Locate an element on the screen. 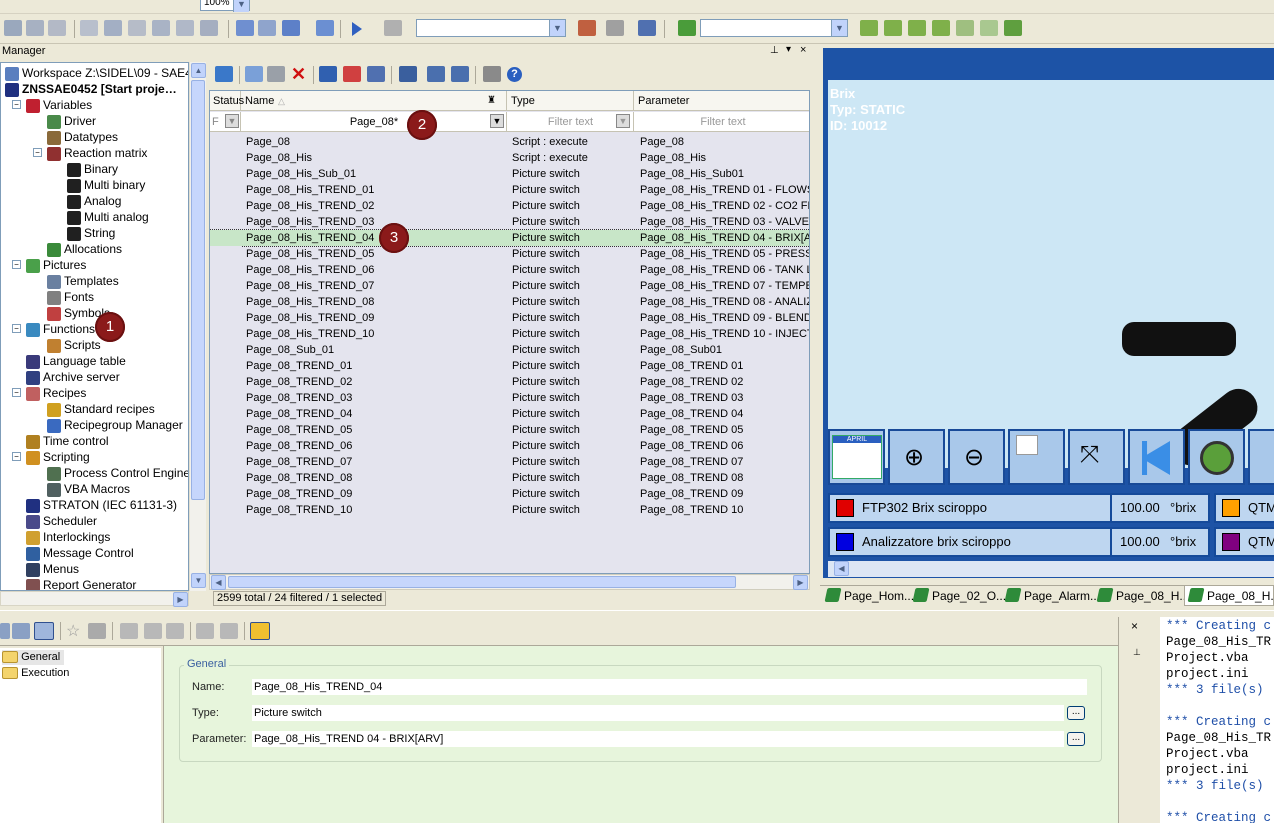 The image size is (1274, 823). tree-item-language-table: Language table is located at coordinates (76, 361).